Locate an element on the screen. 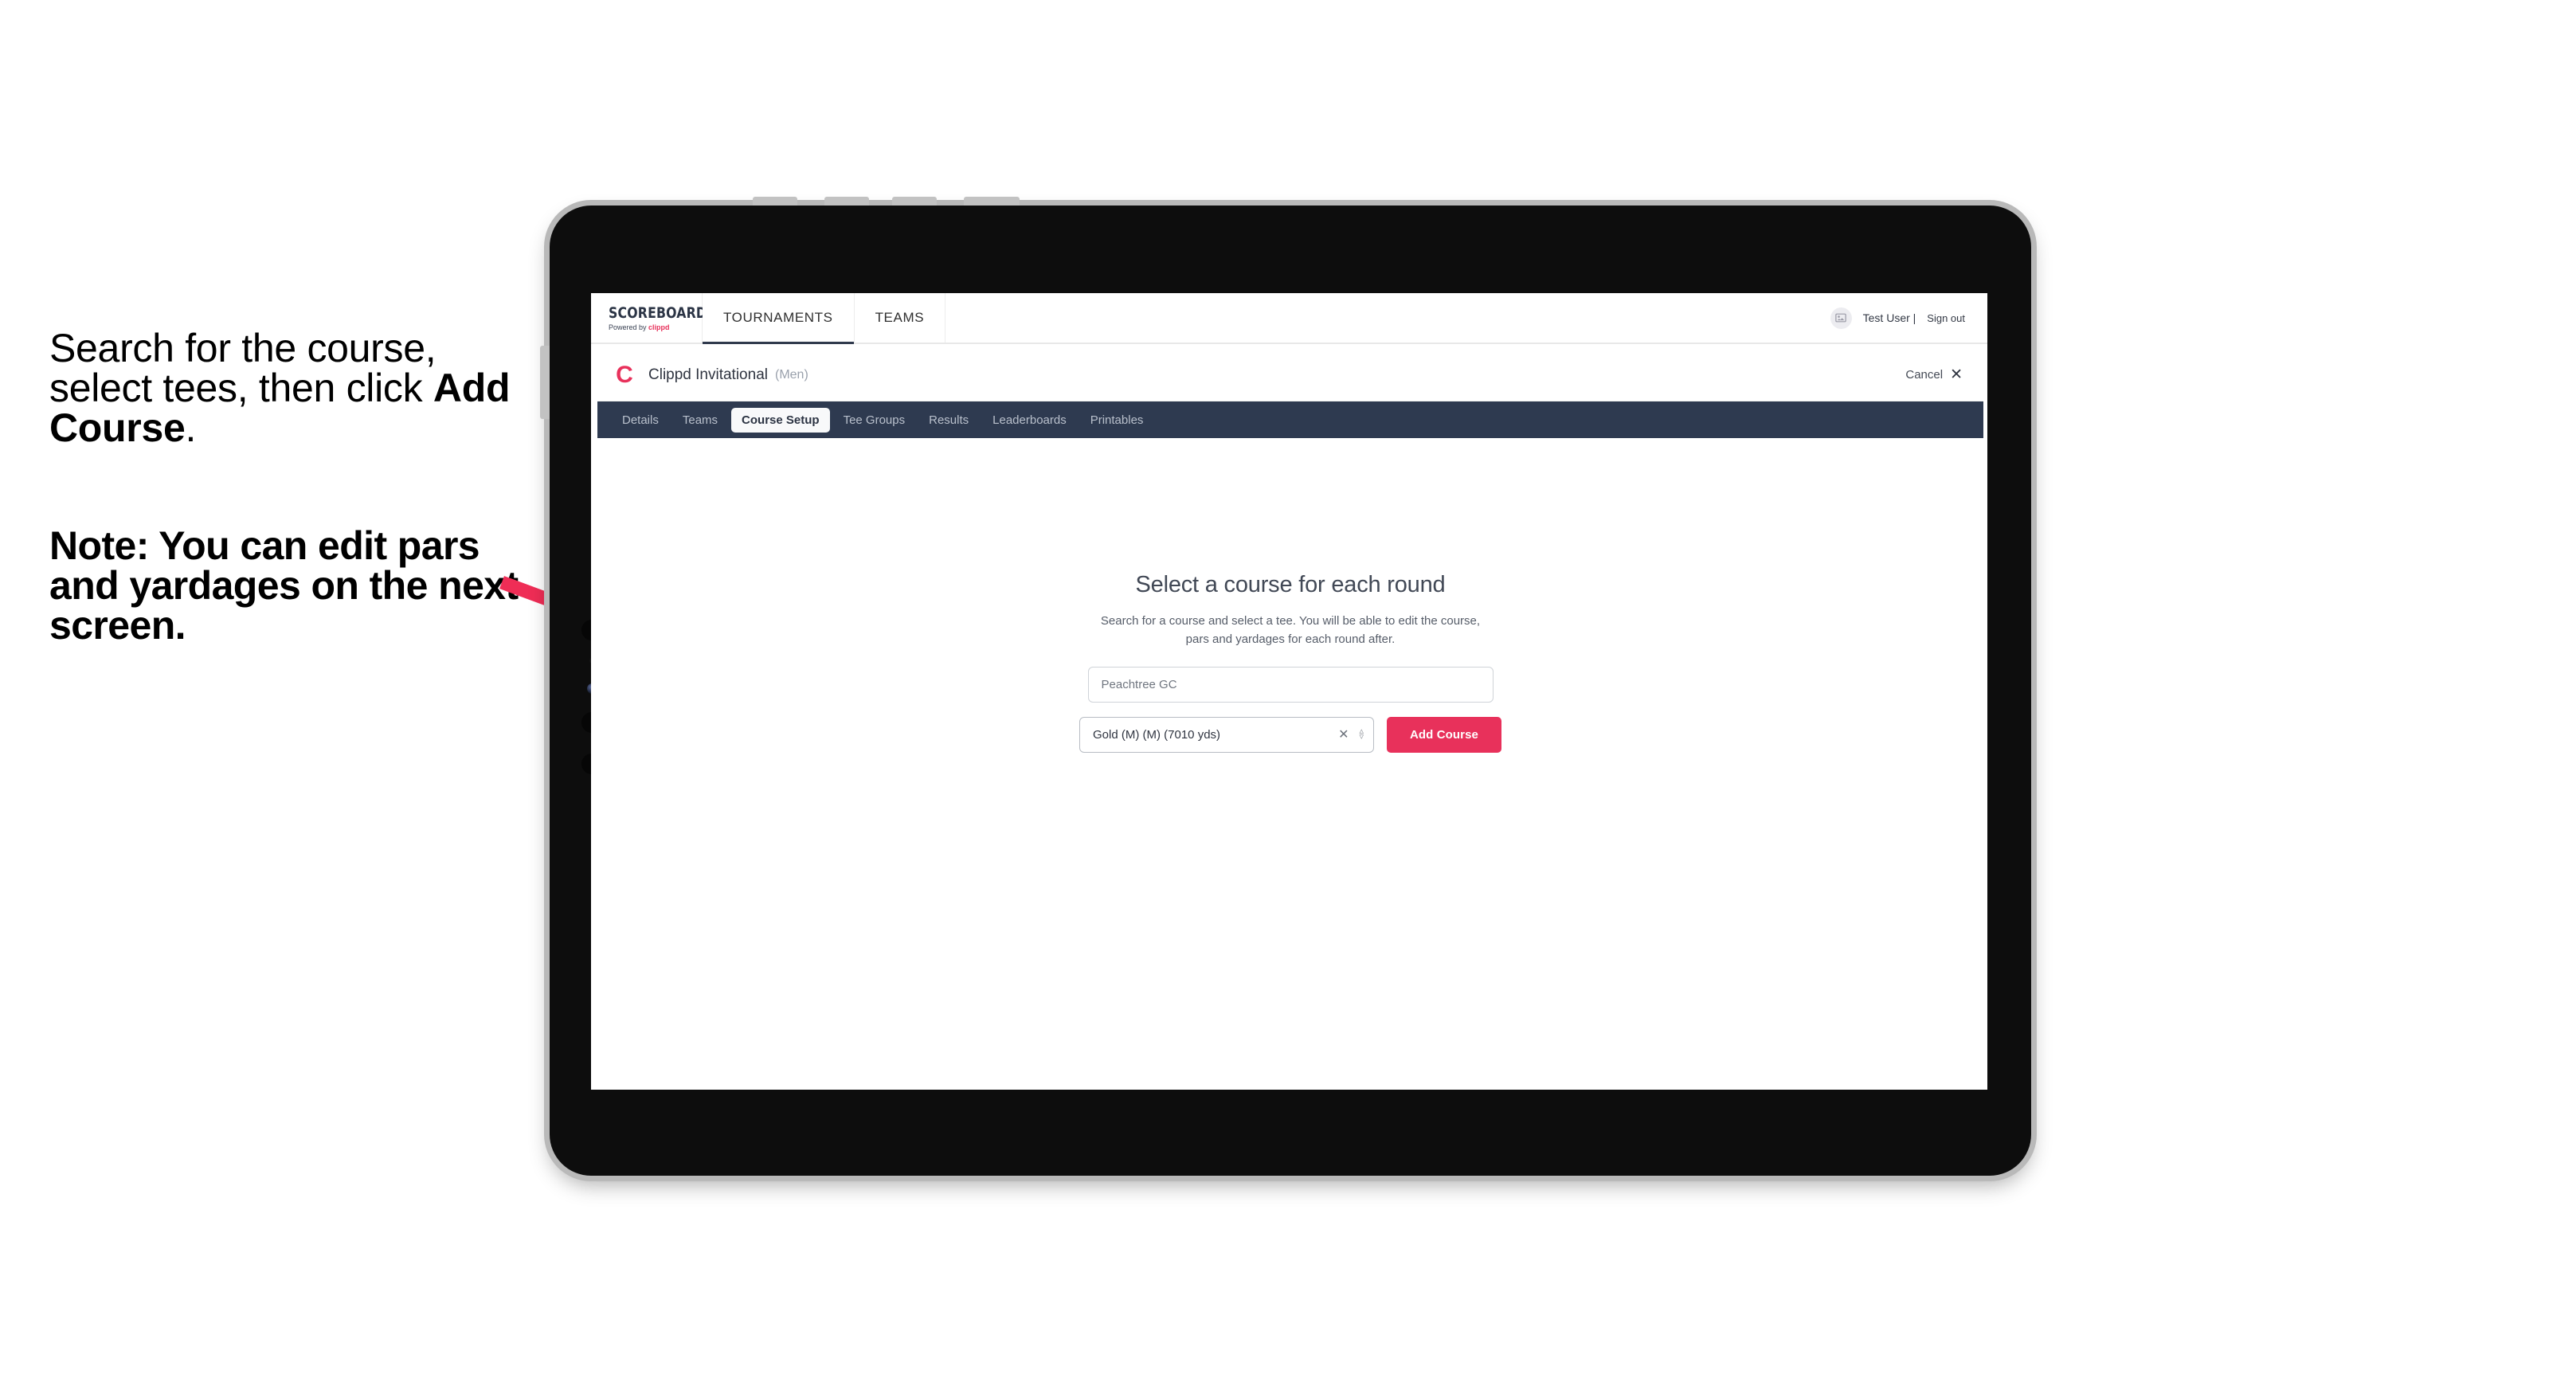 Image resolution: width=2576 pixels, height=1386 pixels. subnav-item-printables: Printables is located at coordinates (1117, 420).